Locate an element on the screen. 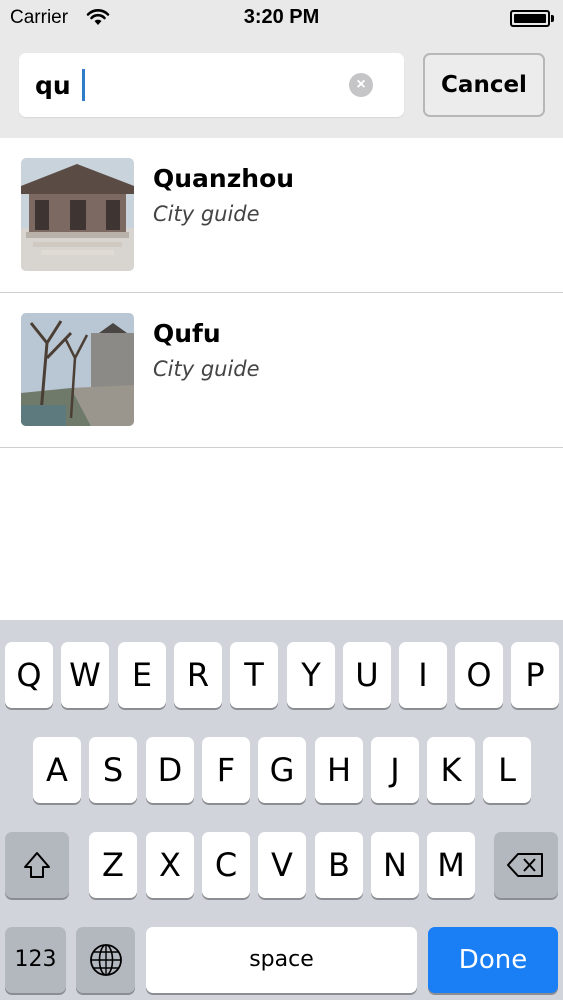 This screenshot has height=1000, width=563. key-t: T is located at coordinates (254, 675).